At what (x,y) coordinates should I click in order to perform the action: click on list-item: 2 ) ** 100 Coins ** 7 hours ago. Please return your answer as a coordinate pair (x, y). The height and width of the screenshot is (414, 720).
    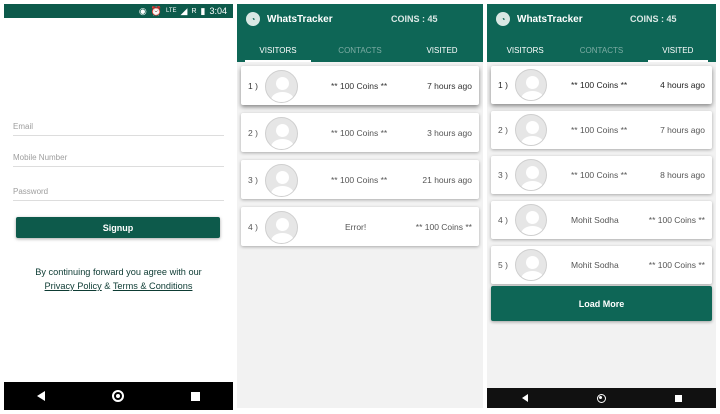
    Looking at the image, I should click on (601, 130).